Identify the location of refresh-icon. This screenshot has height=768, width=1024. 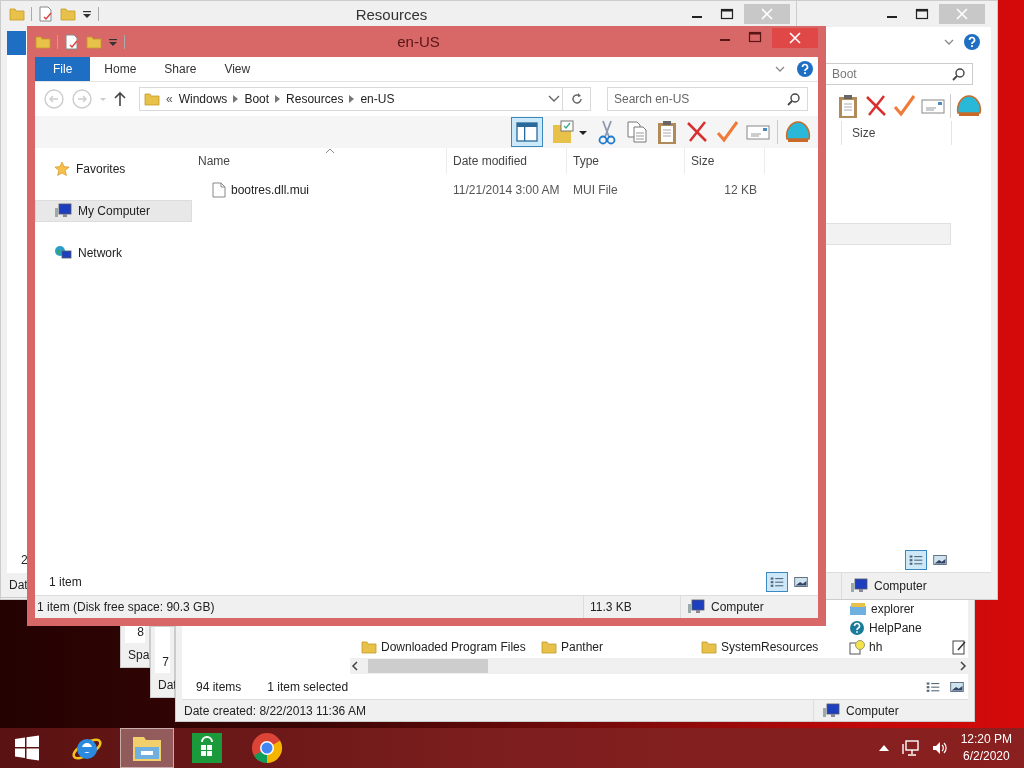
(576, 99).